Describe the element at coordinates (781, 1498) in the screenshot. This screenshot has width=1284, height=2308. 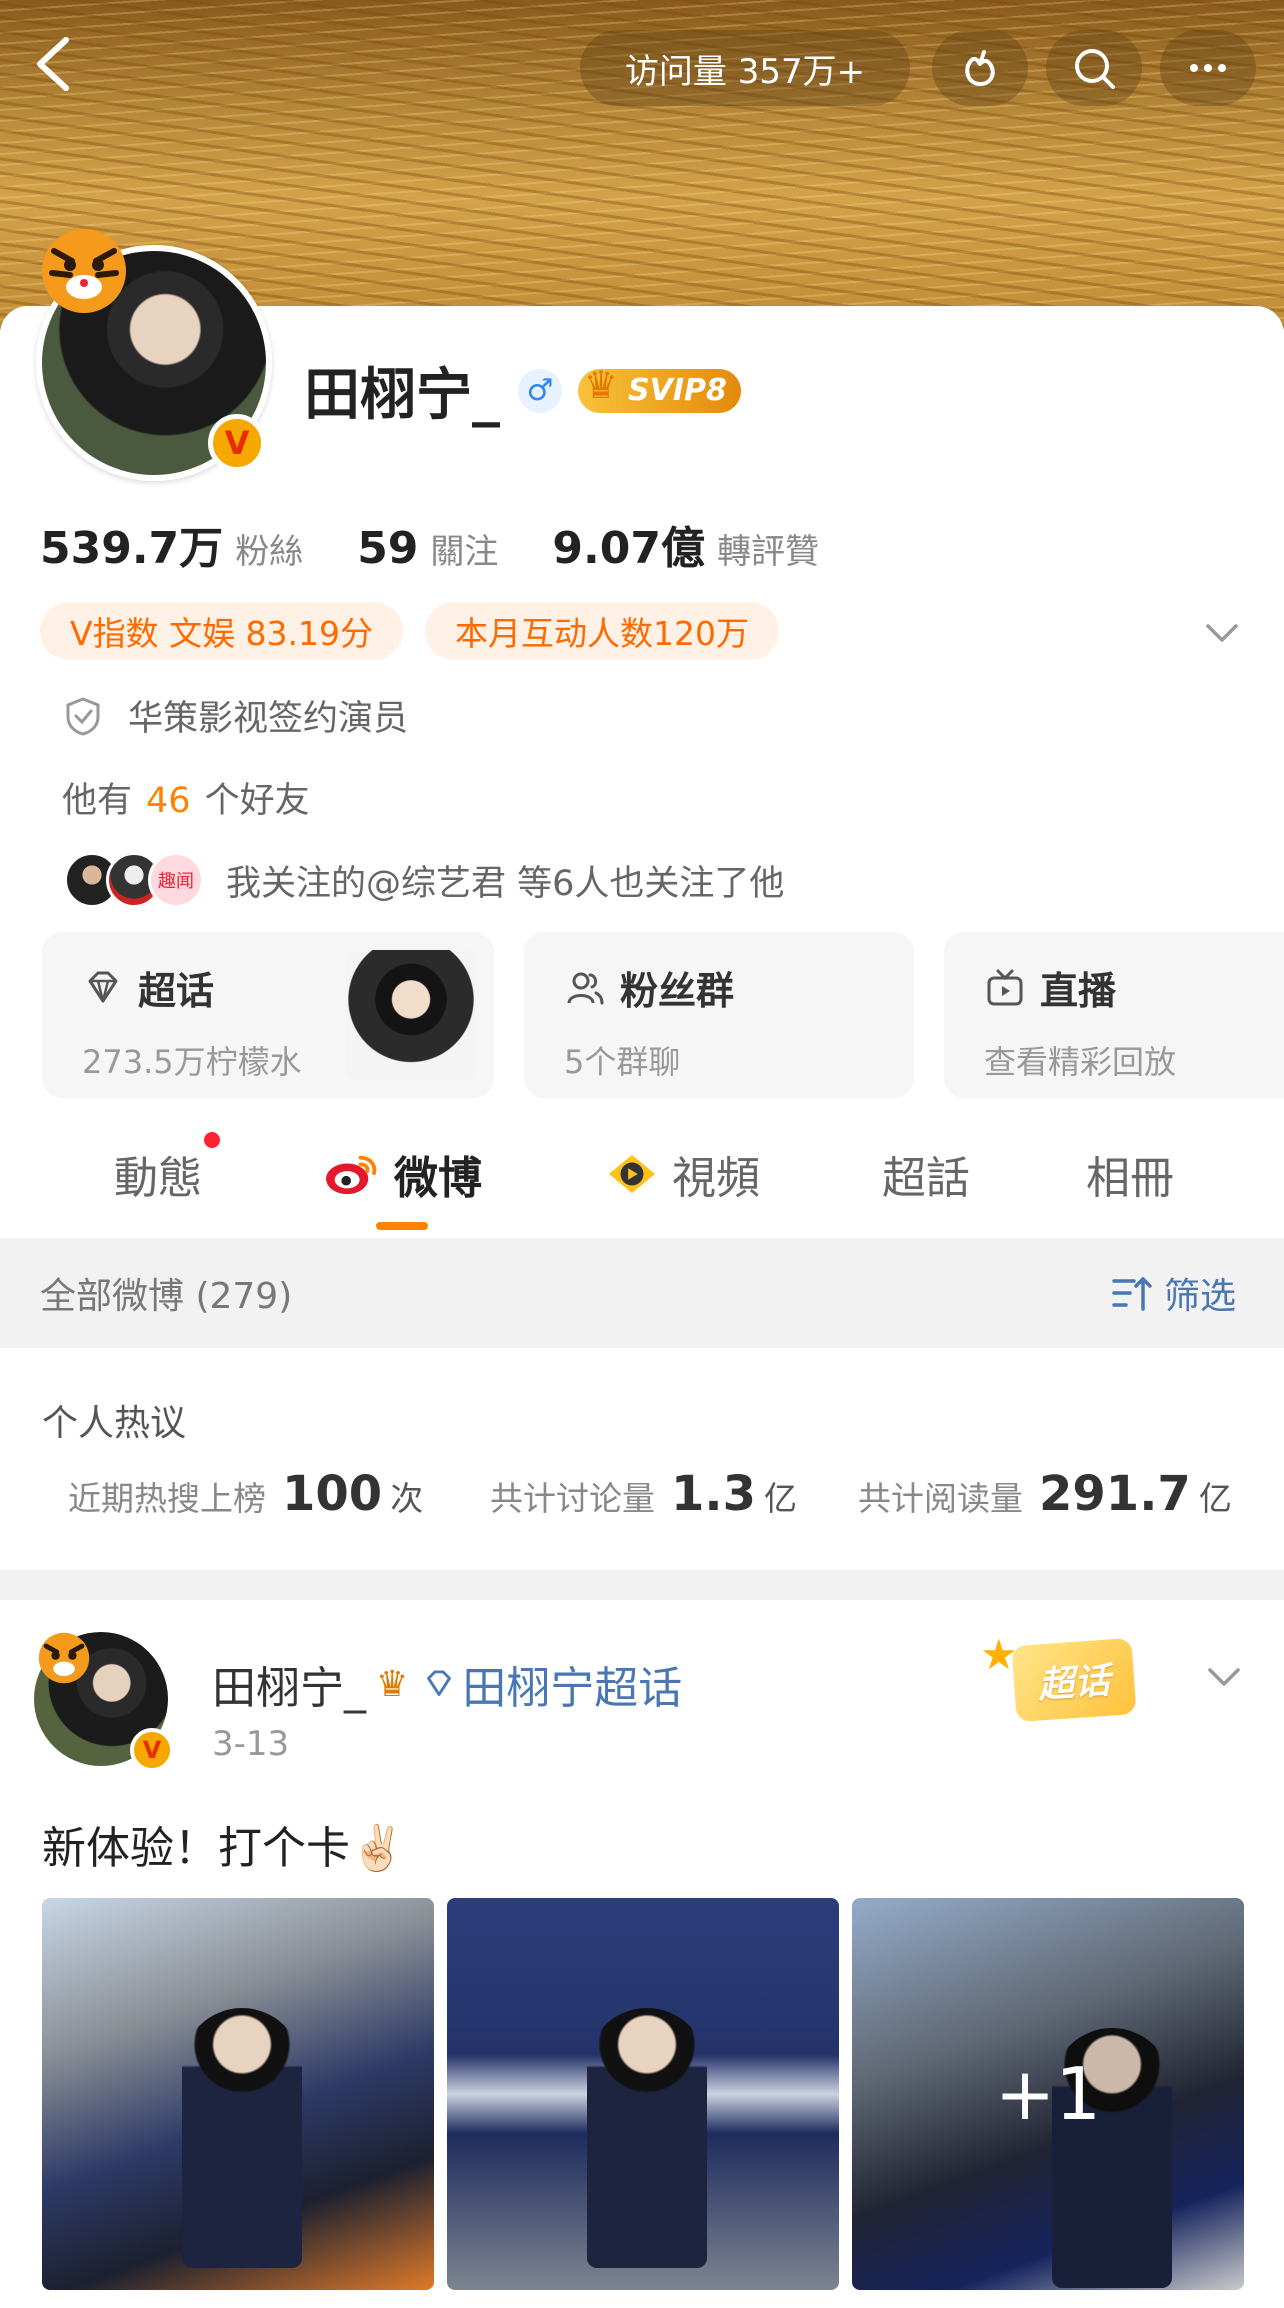
I see `discussion-unit: 亿` at that location.